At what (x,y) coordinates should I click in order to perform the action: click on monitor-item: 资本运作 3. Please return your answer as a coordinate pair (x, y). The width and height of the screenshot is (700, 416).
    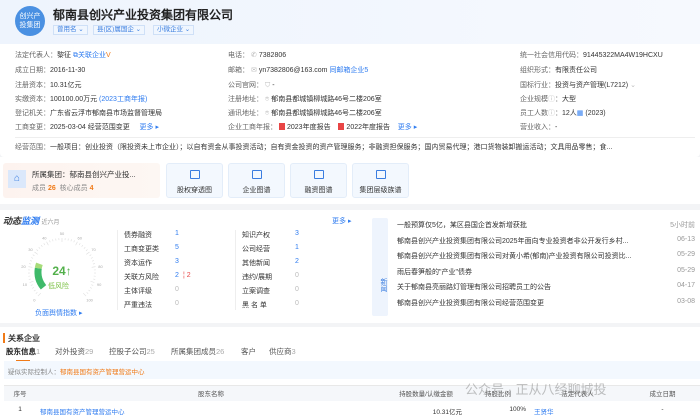
    Looking at the image, I should click on (179, 263).